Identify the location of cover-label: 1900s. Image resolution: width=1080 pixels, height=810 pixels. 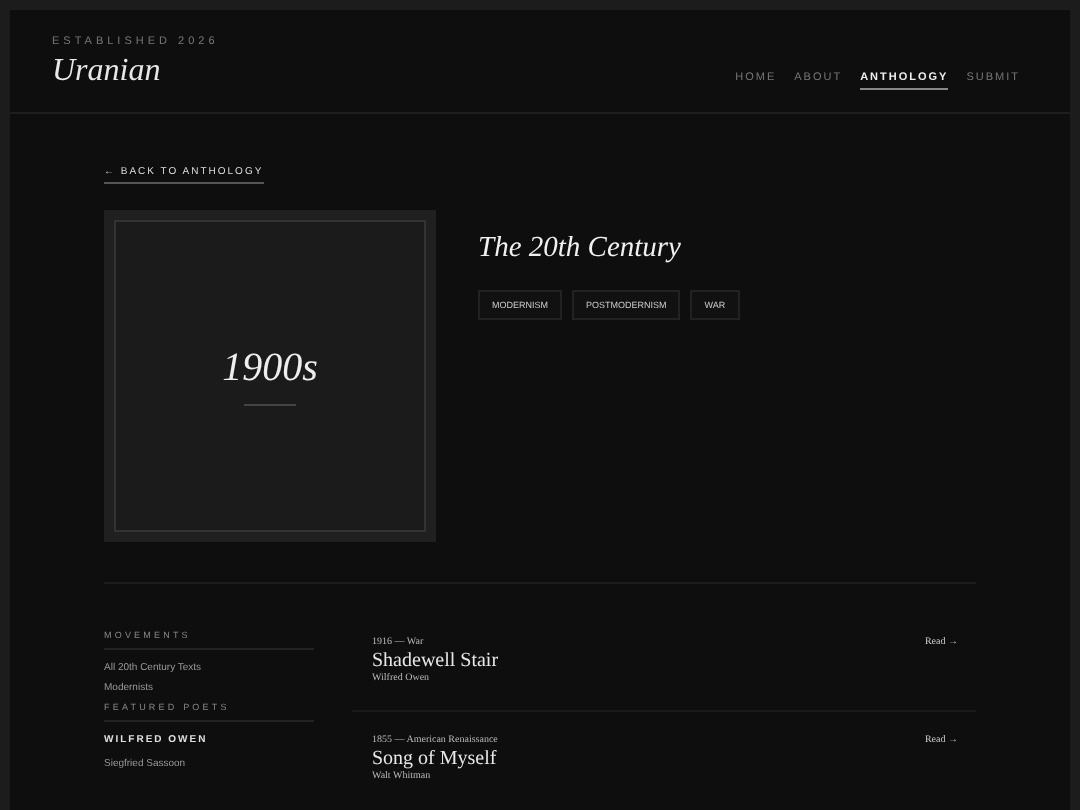
(270, 369).